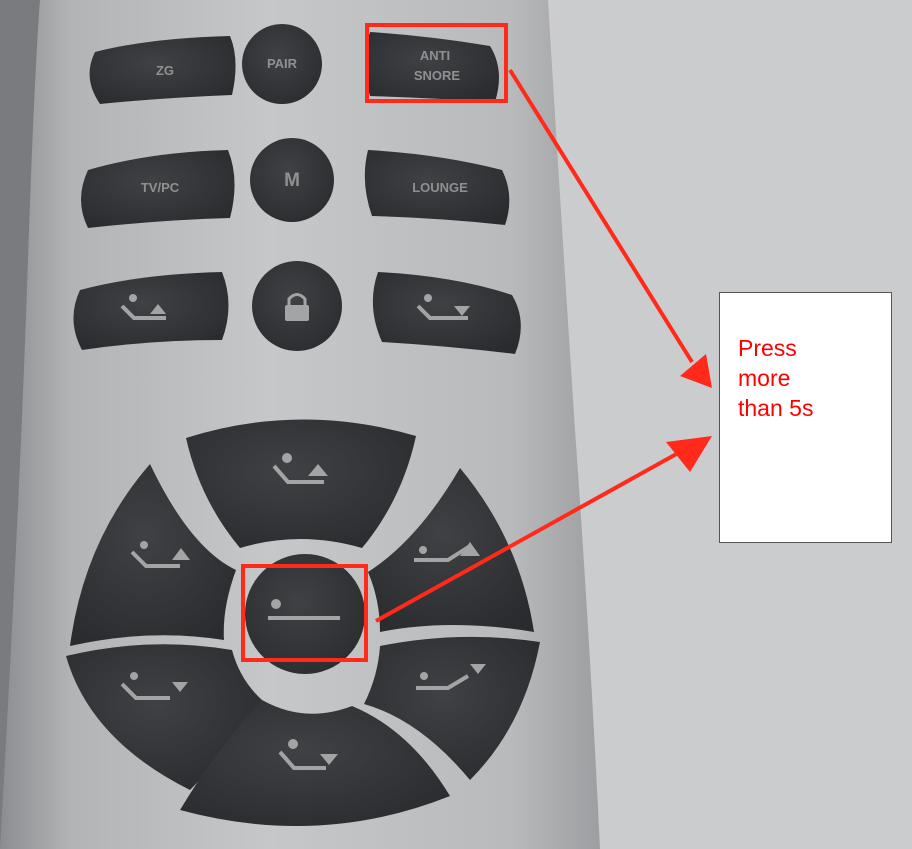 The image size is (912, 849). I want to click on tv-pc-label: TV/PC, so click(160, 187).